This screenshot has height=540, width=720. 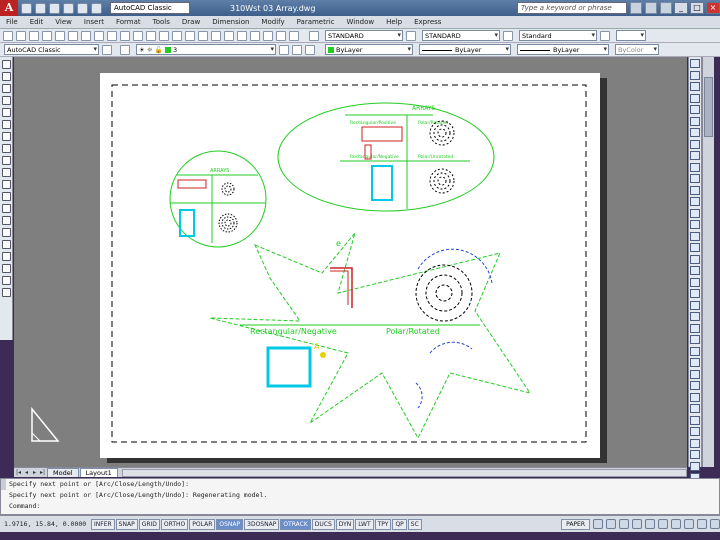 I want to click on gradient-icon, so click(x=6, y=244).